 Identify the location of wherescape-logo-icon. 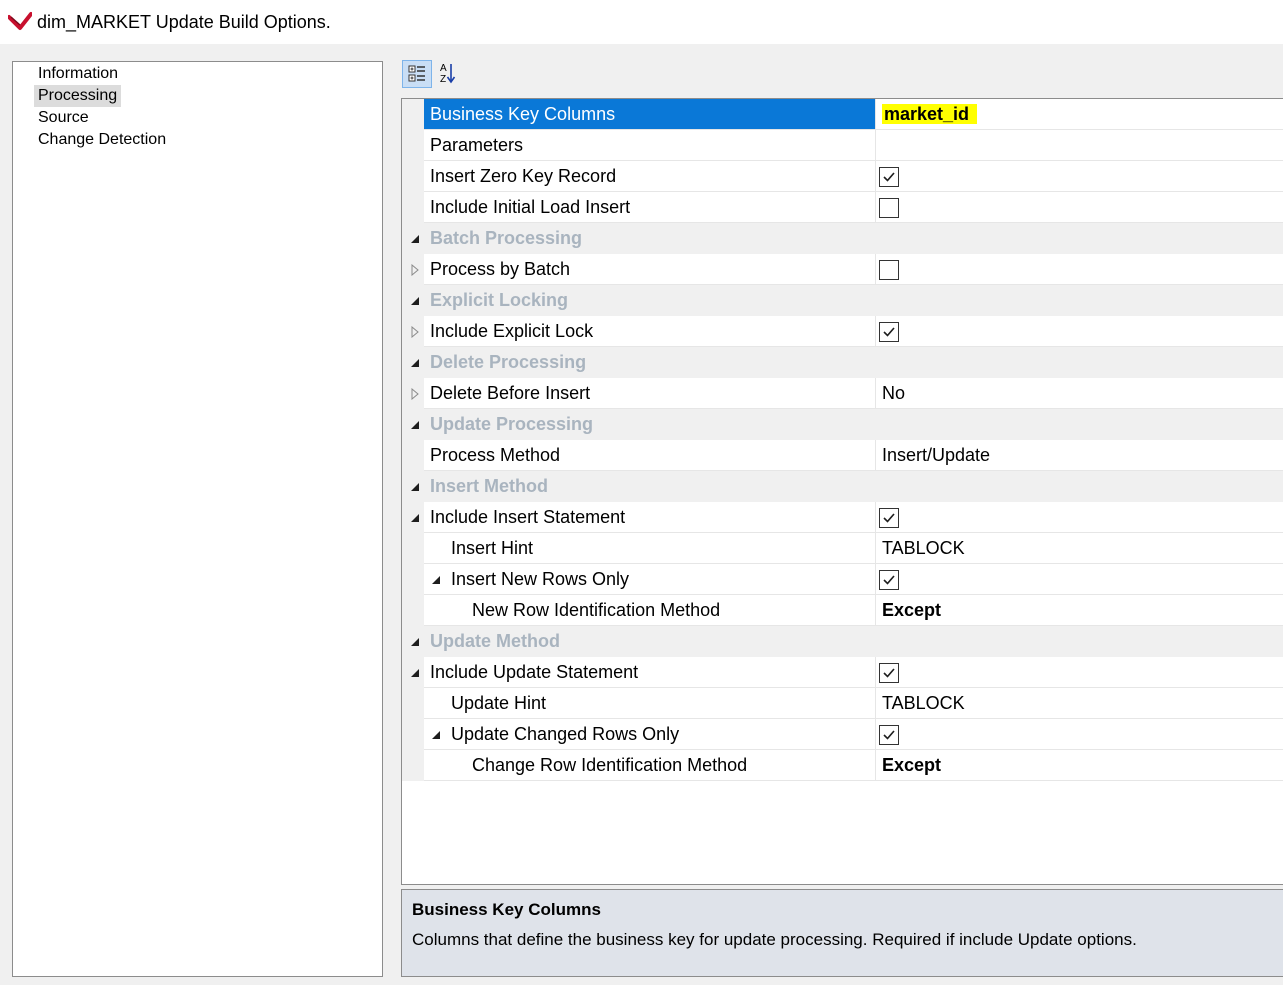
(20, 21).